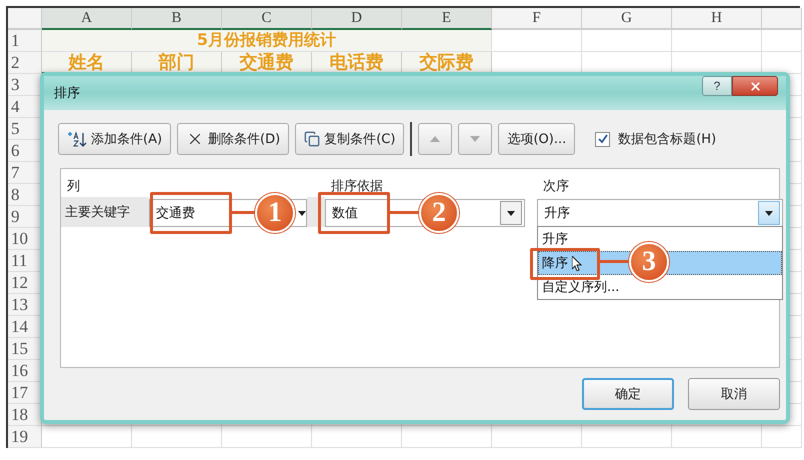 This screenshot has height=460, width=804. What do you see at coordinates (447, 63) in the screenshot?
I see `header-cell: 交际费` at bounding box center [447, 63].